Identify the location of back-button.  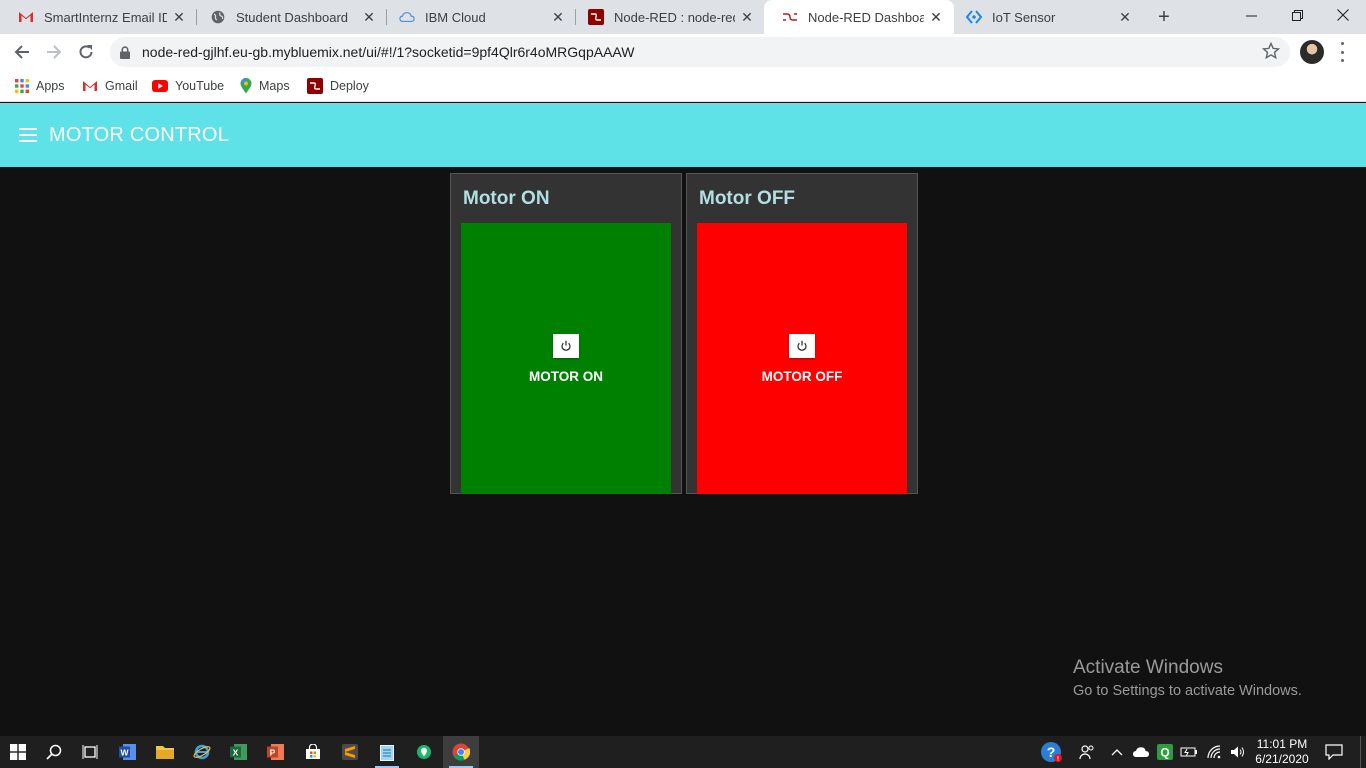
(22, 52).